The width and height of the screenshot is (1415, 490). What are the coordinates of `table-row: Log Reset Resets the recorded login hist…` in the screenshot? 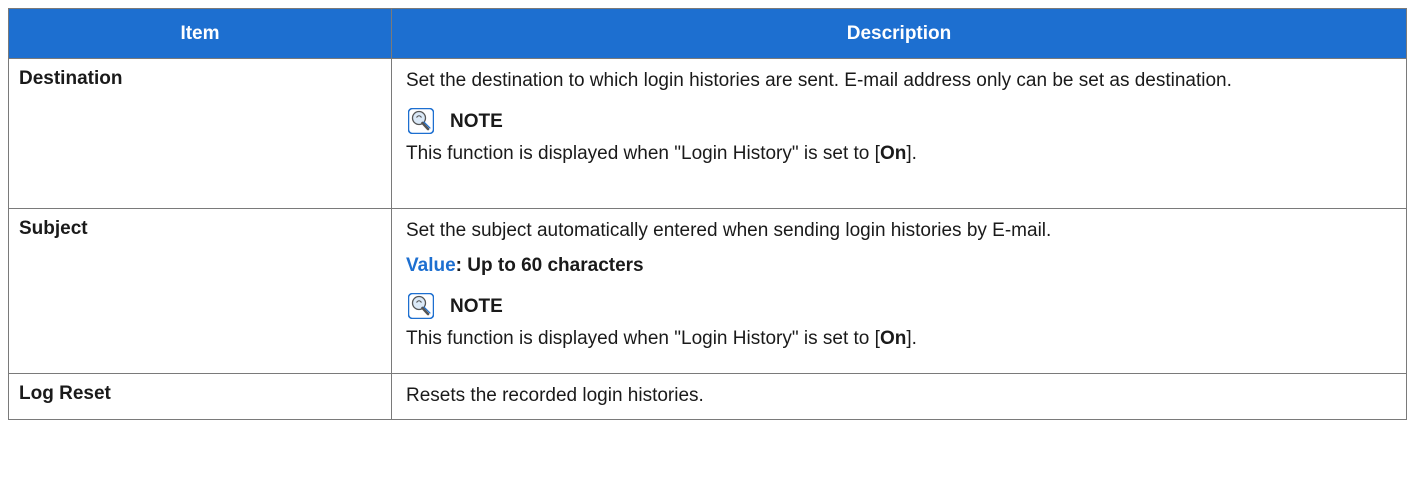 It's located at (707, 396).